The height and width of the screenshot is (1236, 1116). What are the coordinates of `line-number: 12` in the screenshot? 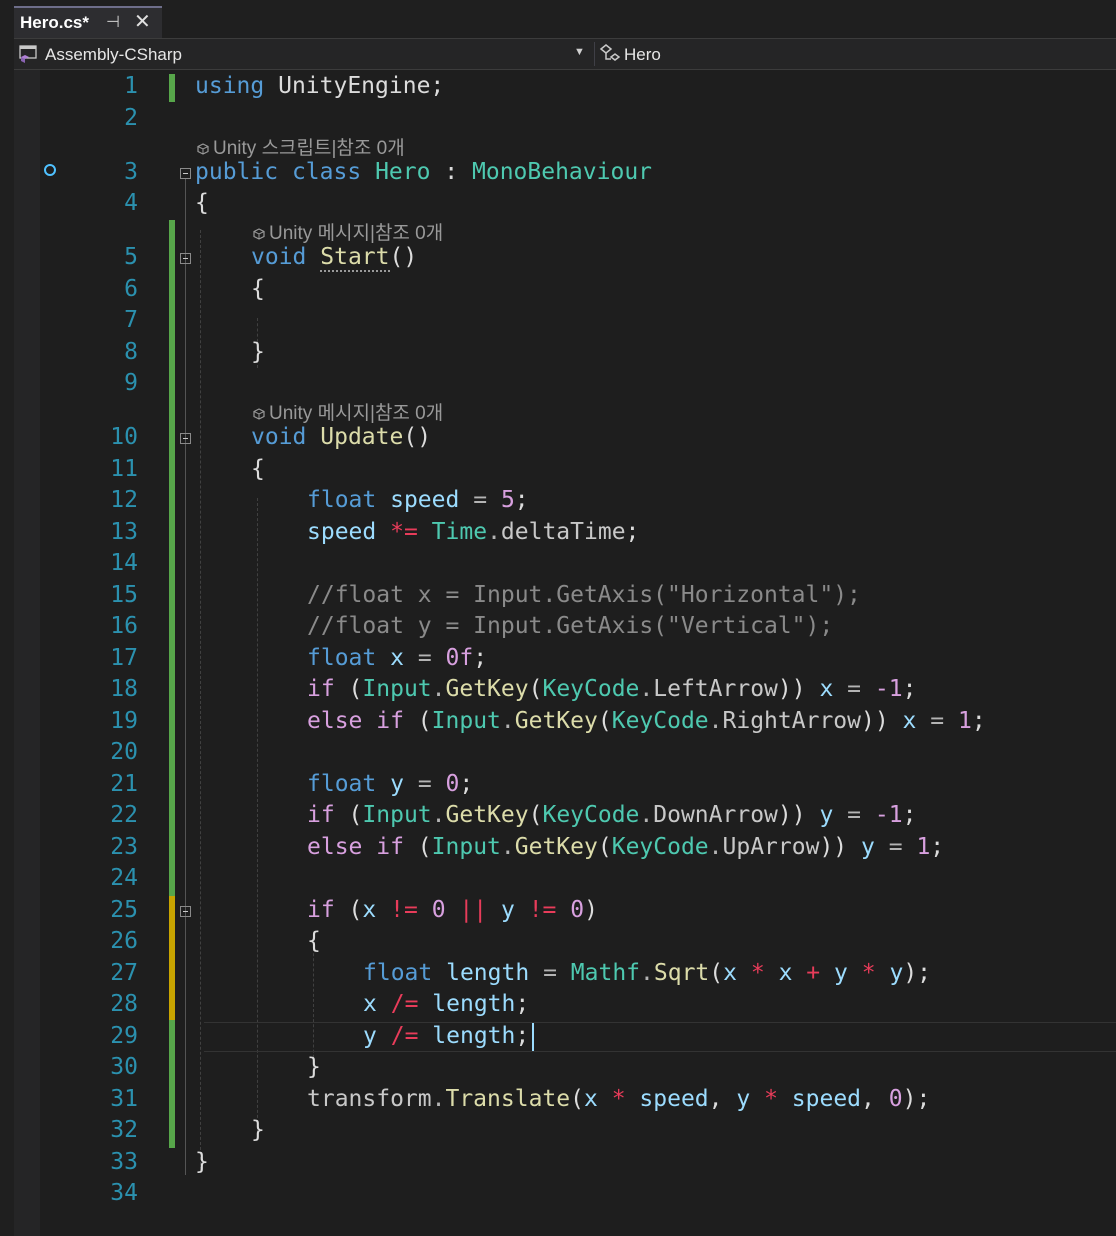 It's located at (124, 500).